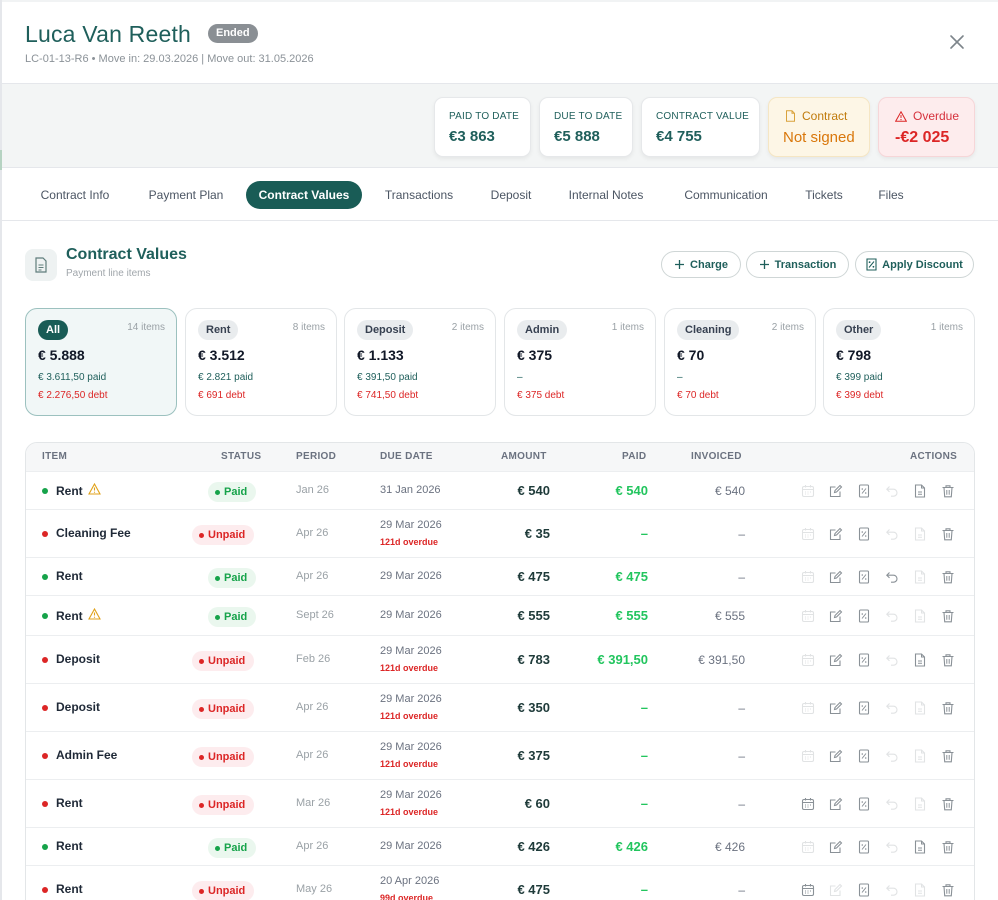 The width and height of the screenshot is (998, 900). I want to click on tab-deposit: Deposit, so click(511, 195).